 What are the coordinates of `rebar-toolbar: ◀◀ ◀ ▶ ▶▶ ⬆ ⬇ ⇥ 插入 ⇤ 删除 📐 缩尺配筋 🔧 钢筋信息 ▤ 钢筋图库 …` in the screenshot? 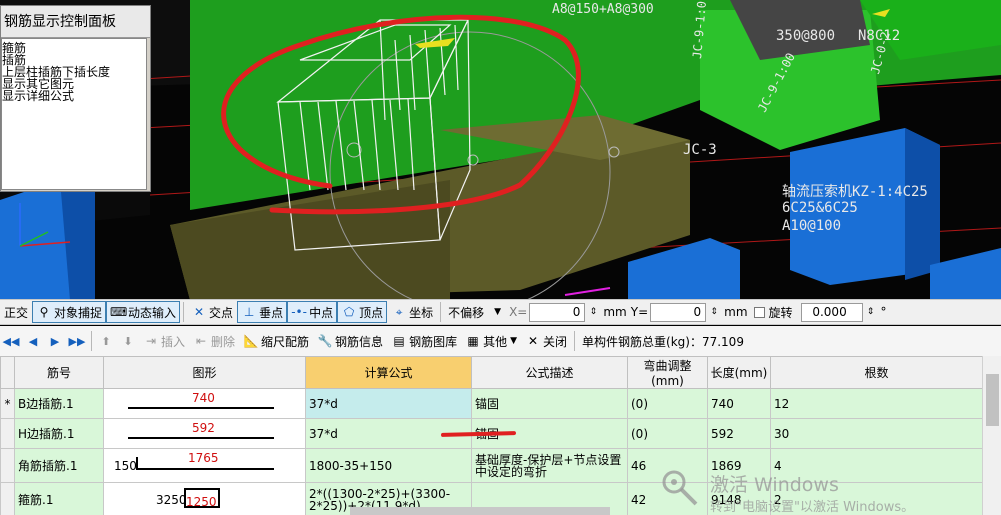 It's located at (500, 341).